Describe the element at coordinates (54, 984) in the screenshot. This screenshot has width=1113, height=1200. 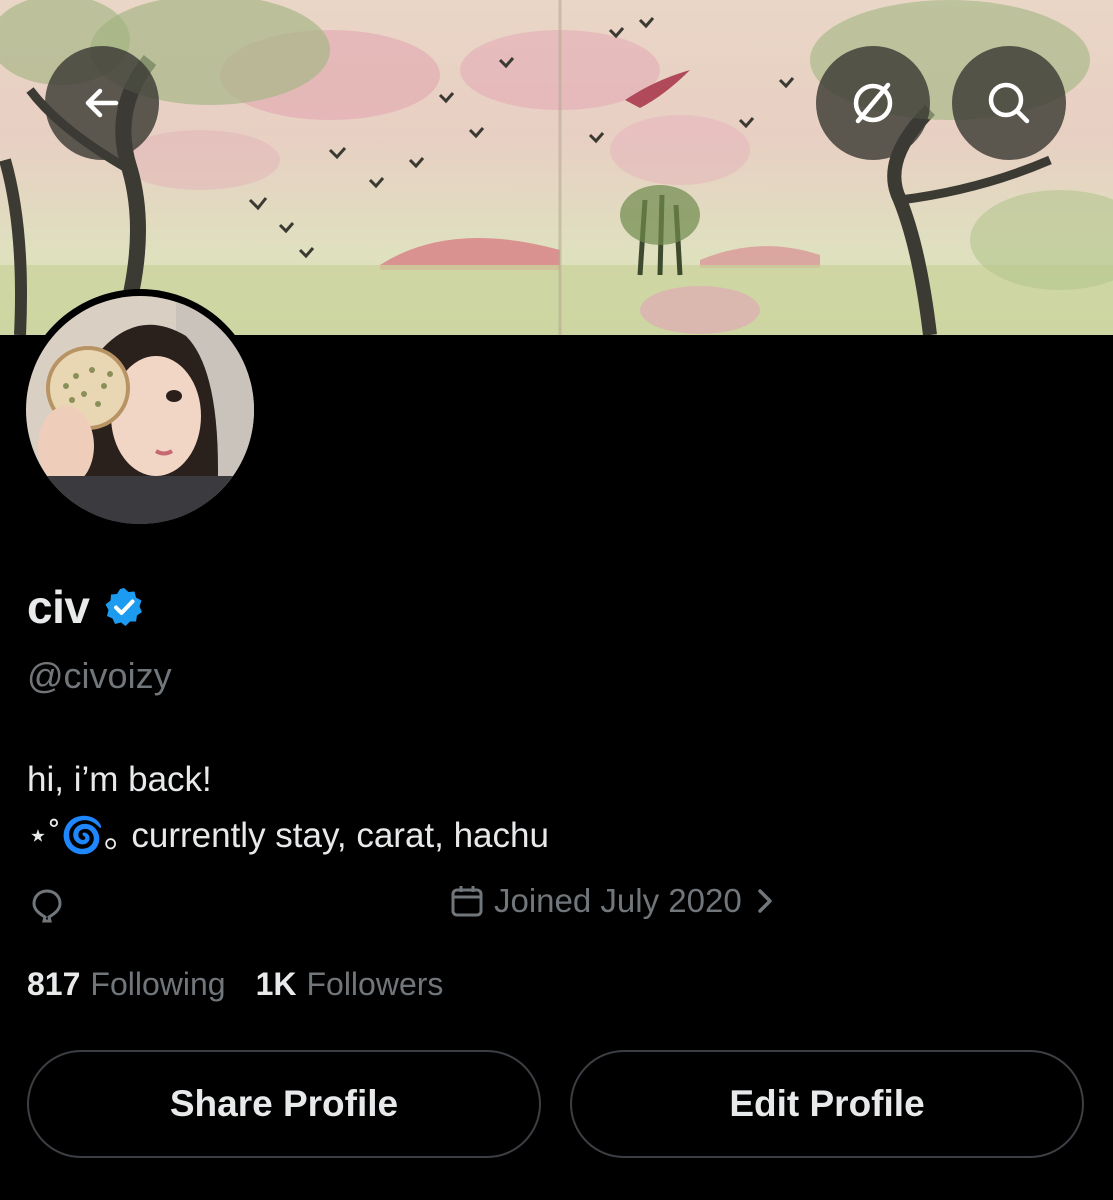
I see `following-count: 817` at that location.